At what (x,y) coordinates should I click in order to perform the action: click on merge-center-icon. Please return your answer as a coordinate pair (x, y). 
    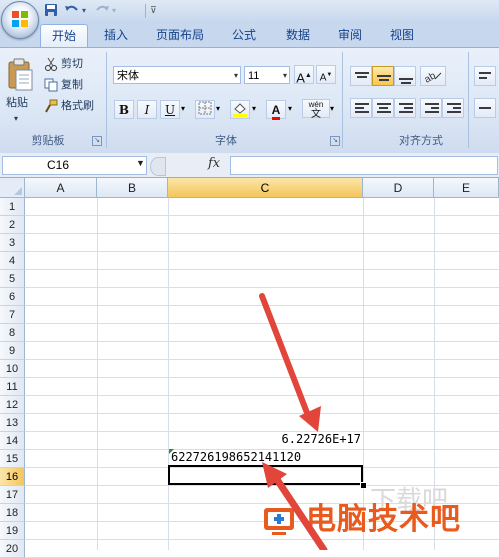
    Looking at the image, I should click on (485, 108).